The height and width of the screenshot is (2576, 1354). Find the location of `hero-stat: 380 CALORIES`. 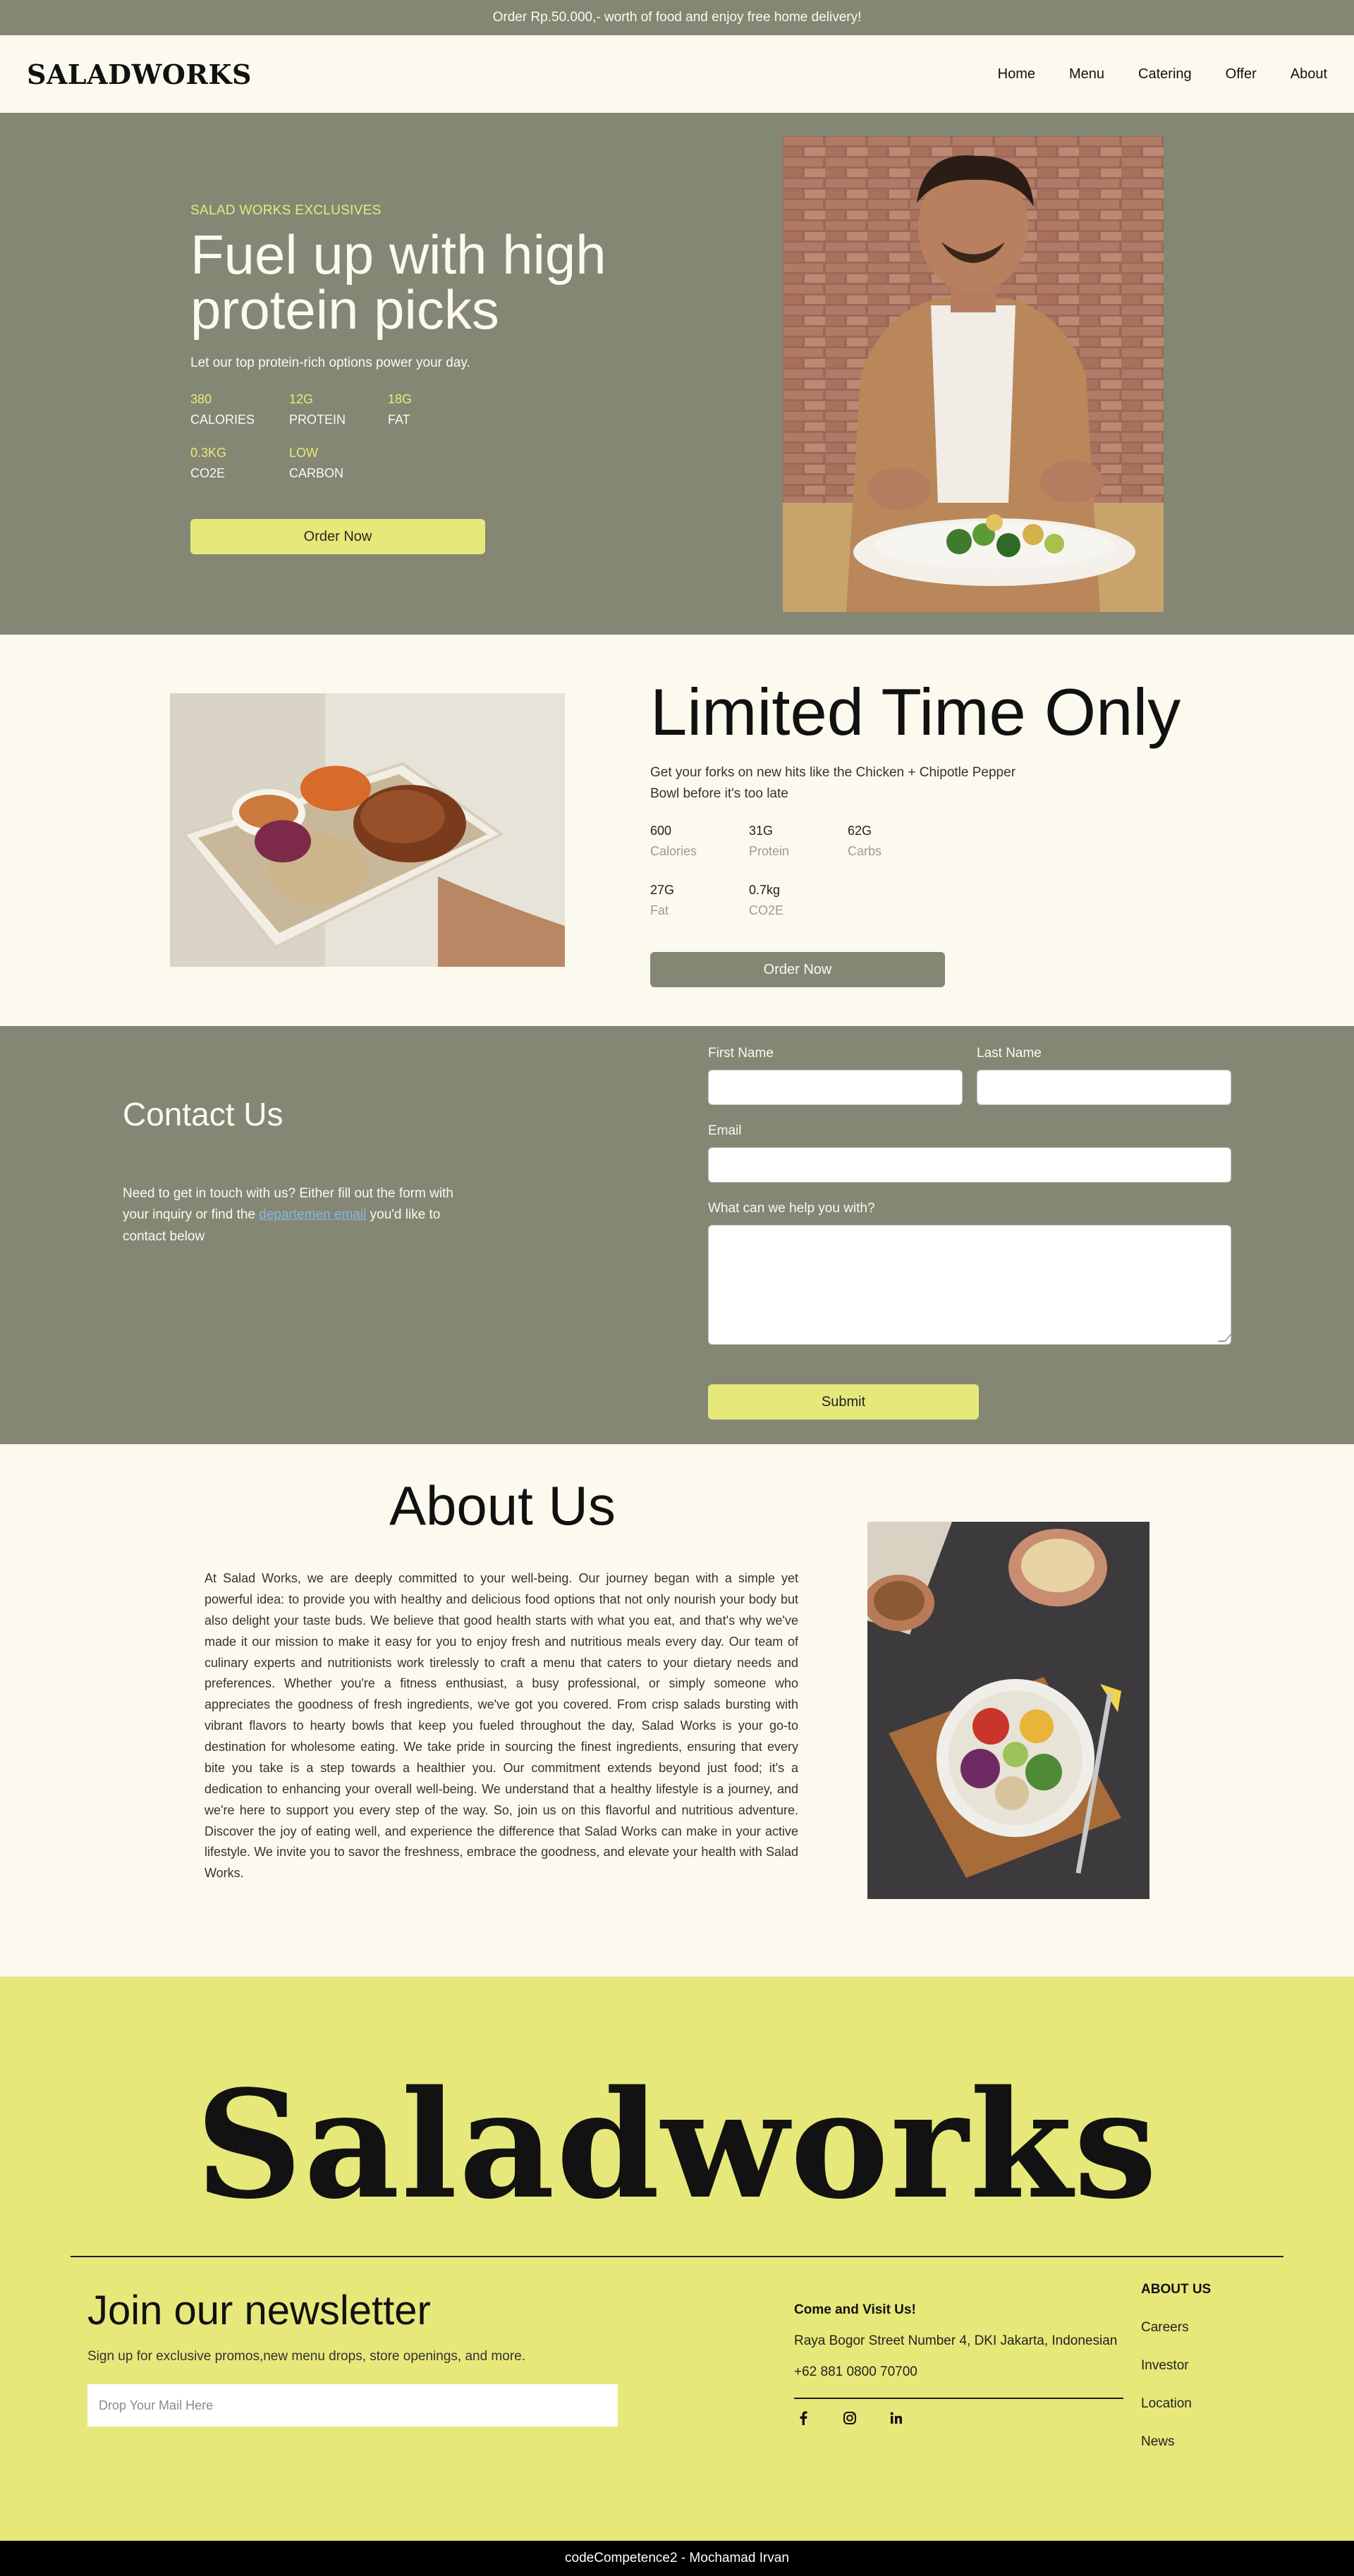

hero-stat: 380 CALORIES is located at coordinates (239, 409).